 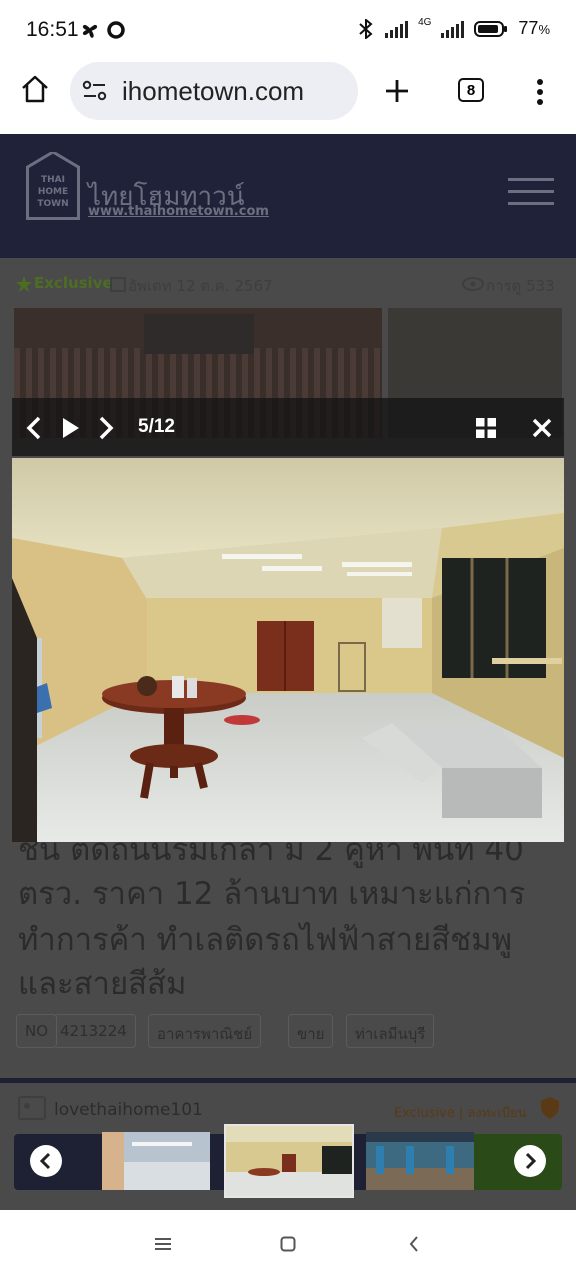 I want to click on listing-title-line-3: ทำการค้า ทำเลติดรถไฟฟ้าสายสีชมพู, so click(x=265, y=940).